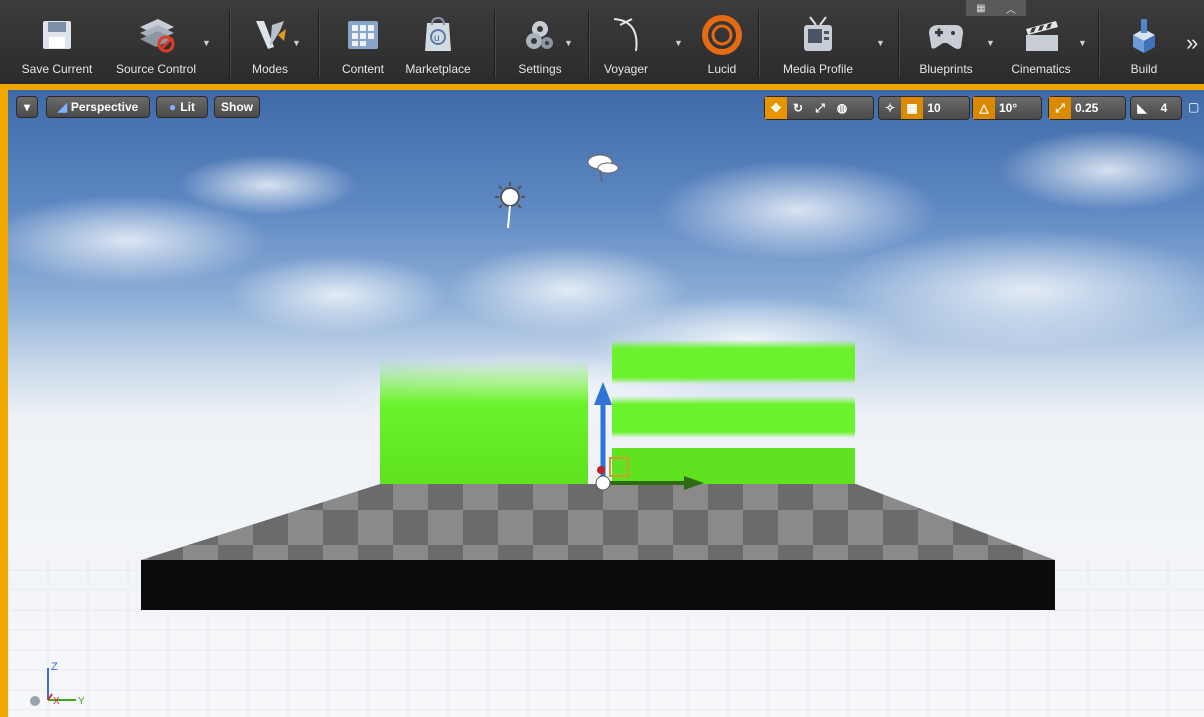  I want to click on green-panel-left, so click(484, 422).